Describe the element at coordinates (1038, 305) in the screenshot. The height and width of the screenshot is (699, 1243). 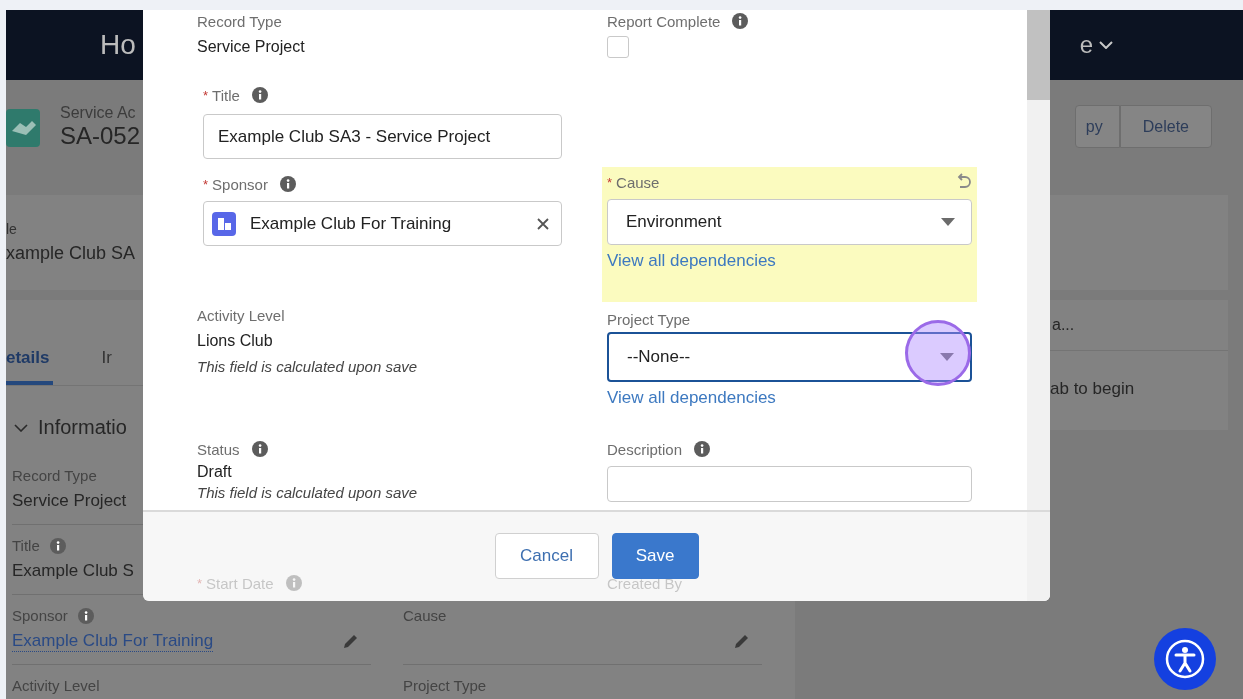
I see `scrollbar` at that location.